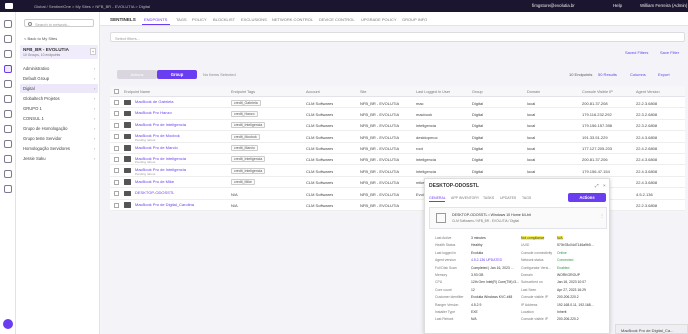  What do you see at coordinates (244, 113) in the screenshot?
I see `endpoint-tag: credit_Hanzo` at bounding box center [244, 113].